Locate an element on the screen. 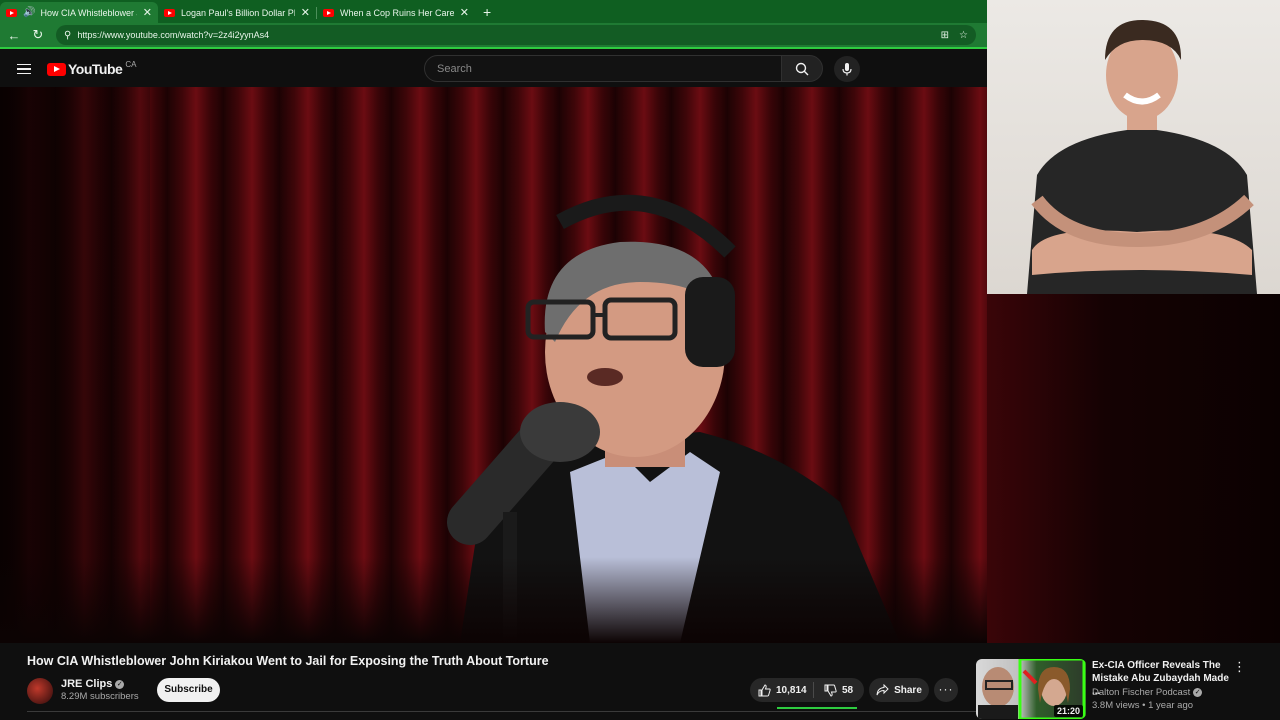 Image resolution: width=1280 pixels, height=720 pixels. channel-name: JRE Clips ✓ is located at coordinates (93, 684).